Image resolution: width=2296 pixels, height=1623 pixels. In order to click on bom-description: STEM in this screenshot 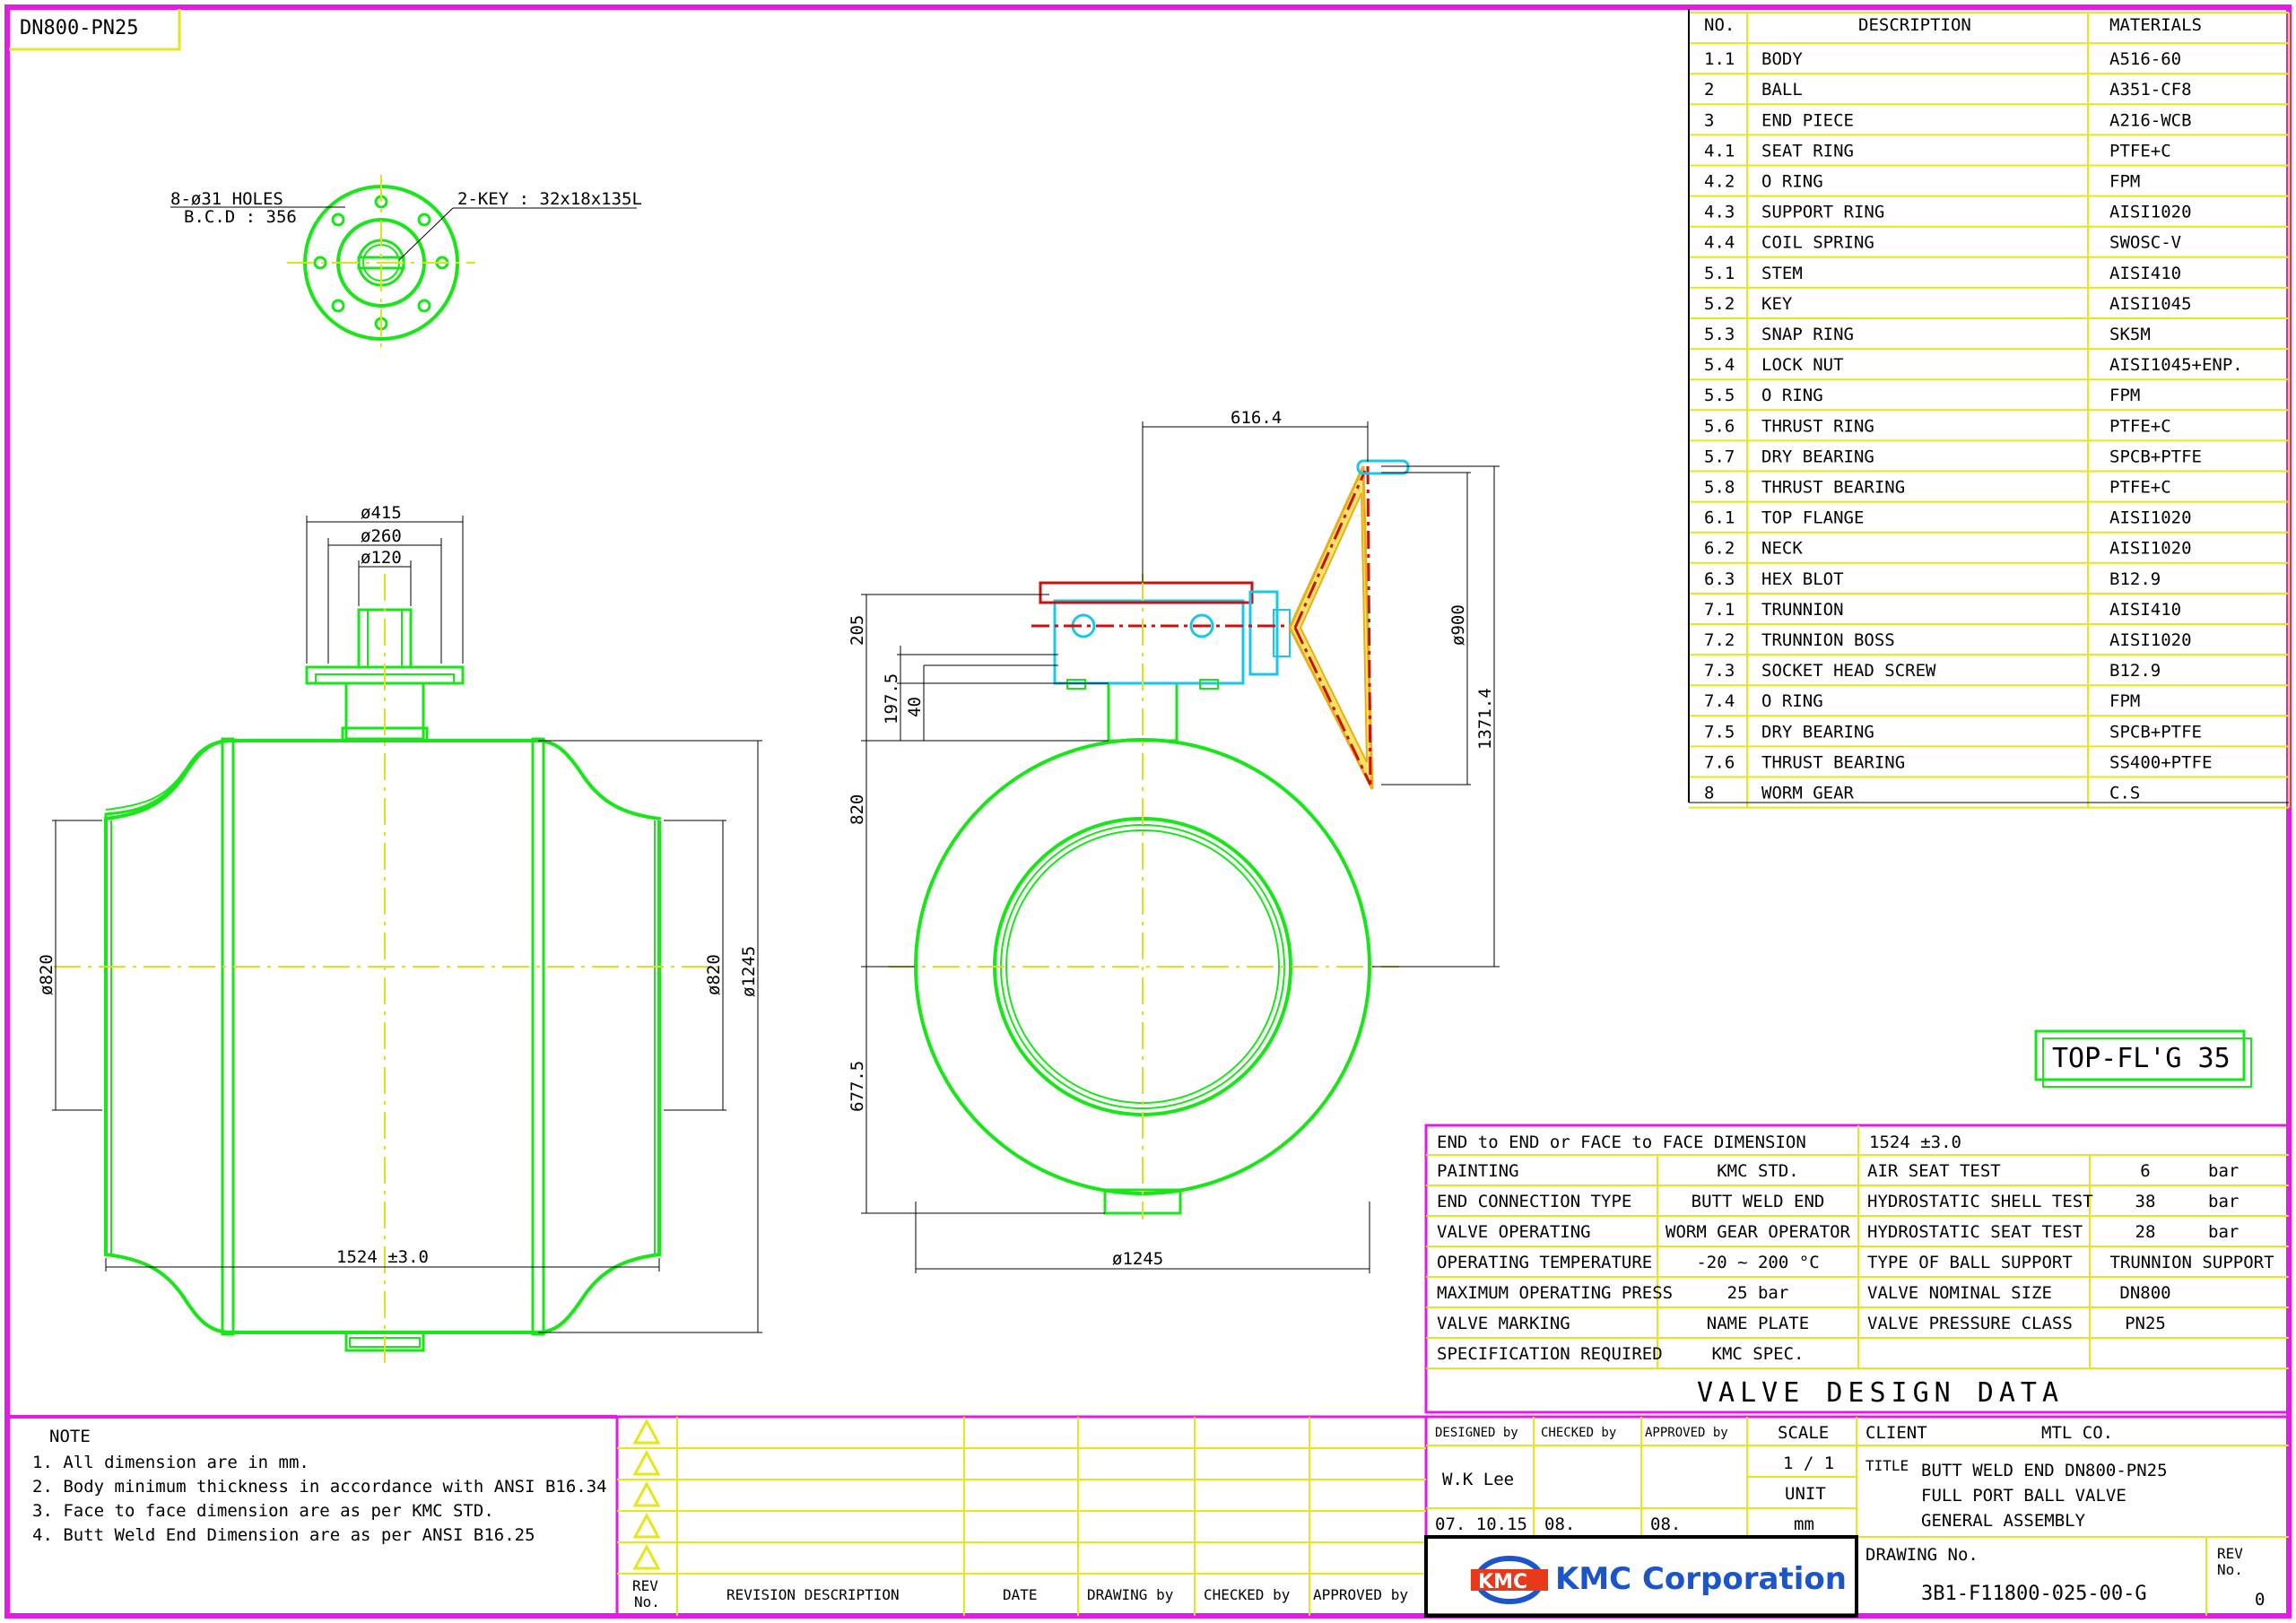, I will do `click(1782, 273)`.